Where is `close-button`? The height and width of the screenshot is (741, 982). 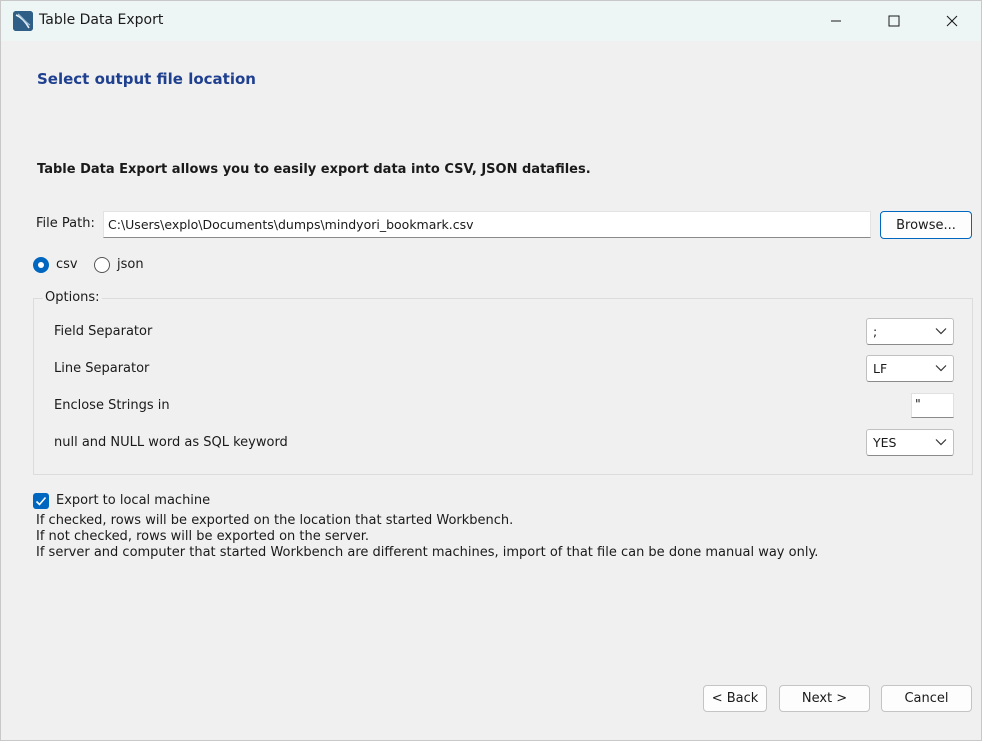
close-button is located at coordinates (952, 21).